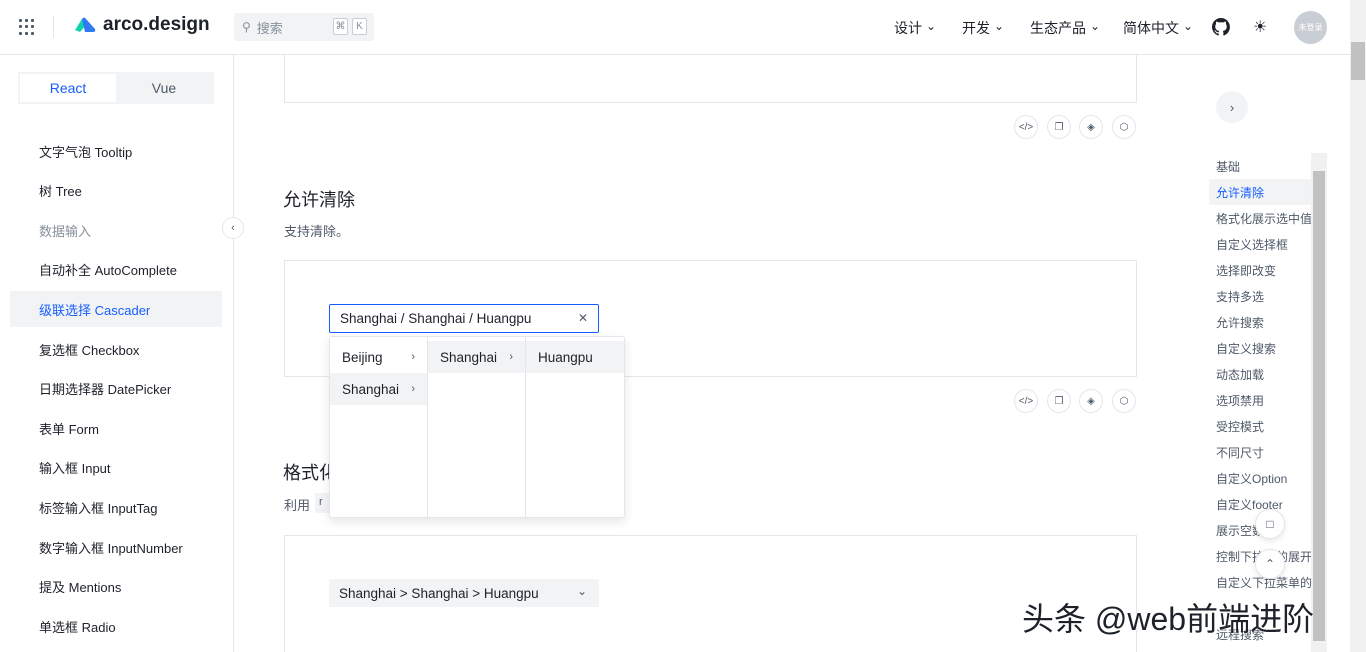 Image resolution: width=1366 pixels, height=652 pixels. I want to click on theme-shirt-icon: □, so click(1270, 524).